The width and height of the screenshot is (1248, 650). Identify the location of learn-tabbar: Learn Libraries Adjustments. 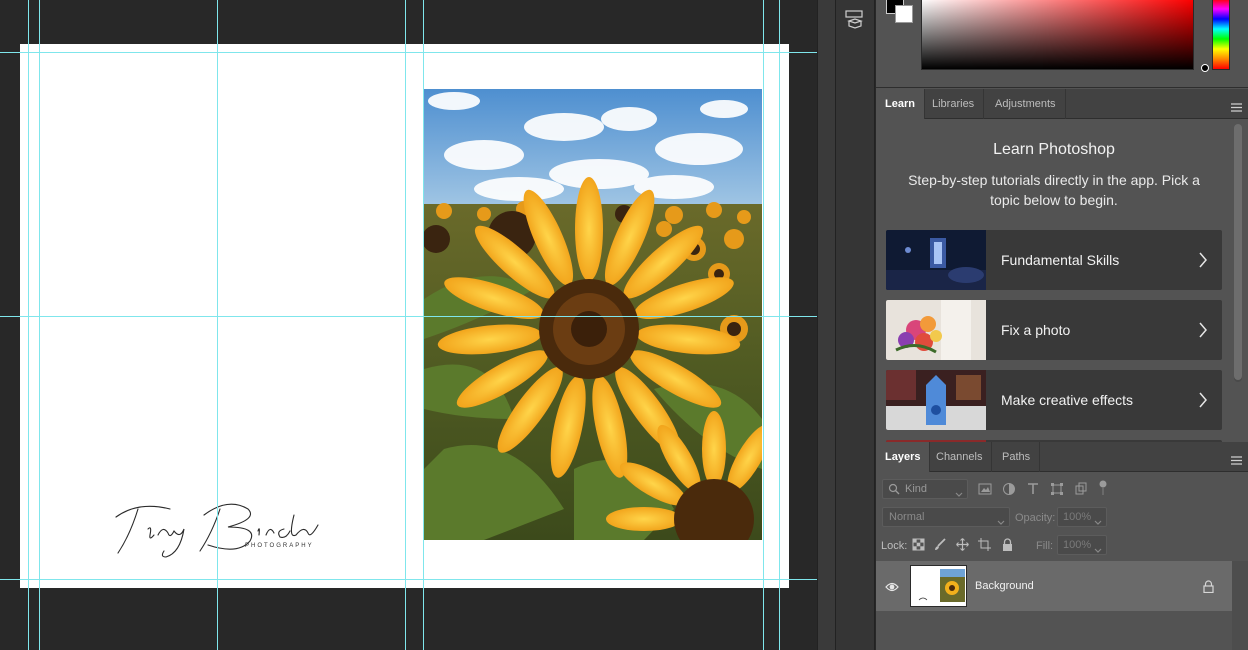
(1062, 104).